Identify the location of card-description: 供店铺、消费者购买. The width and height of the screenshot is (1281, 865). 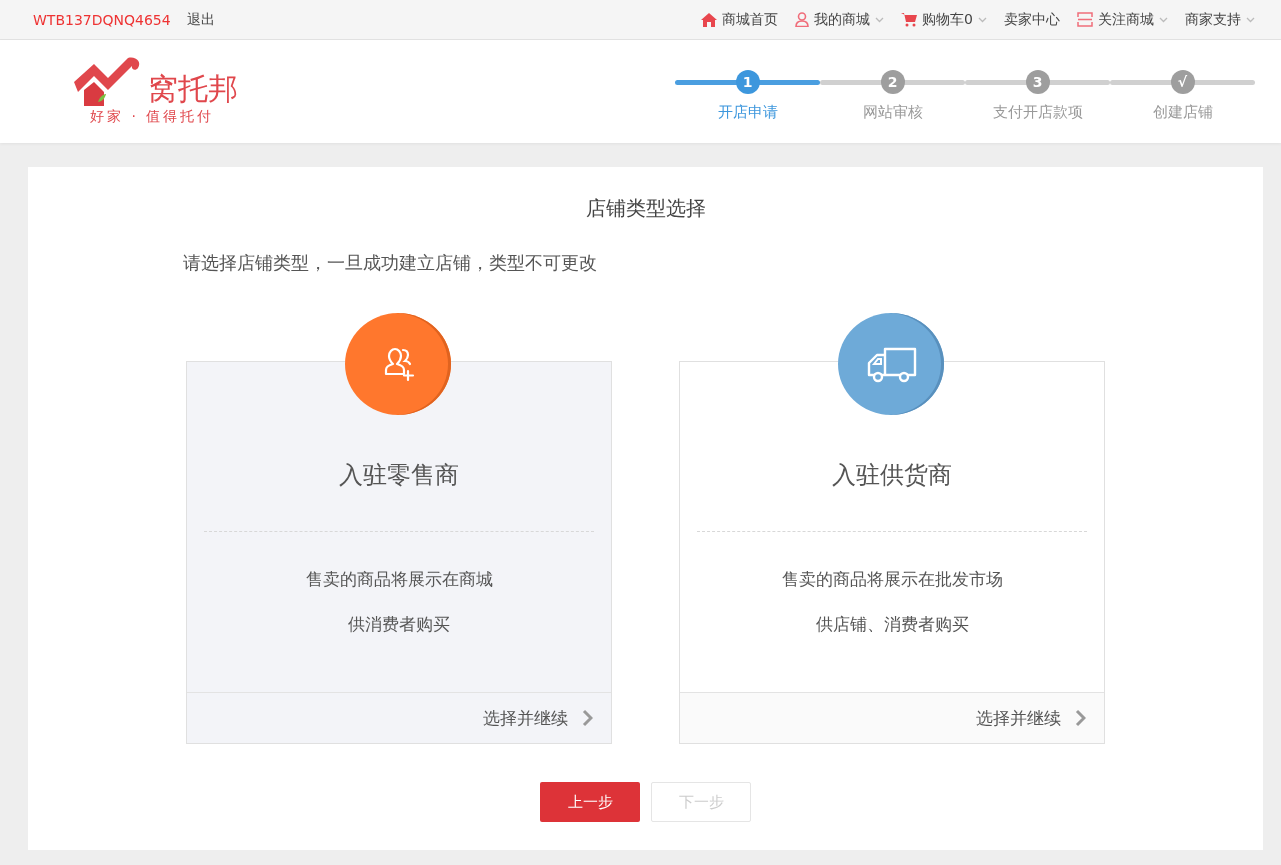
(892, 624).